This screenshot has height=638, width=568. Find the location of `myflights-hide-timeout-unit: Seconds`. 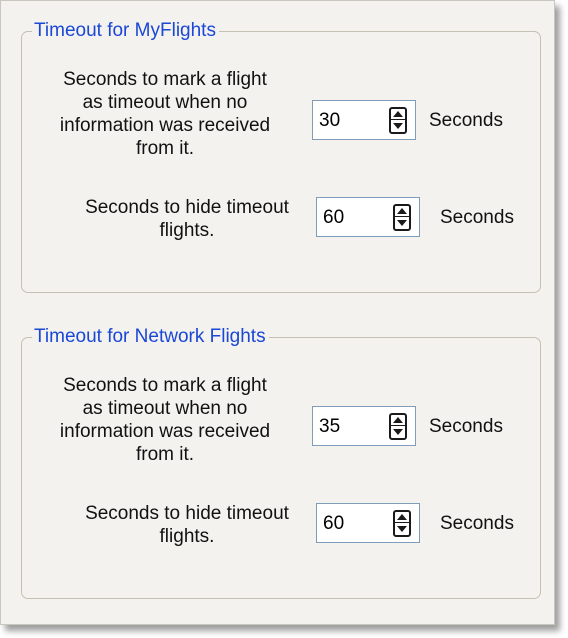

myflights-hide-timeout-unit: Seconds is located at coordinates (477, 218).